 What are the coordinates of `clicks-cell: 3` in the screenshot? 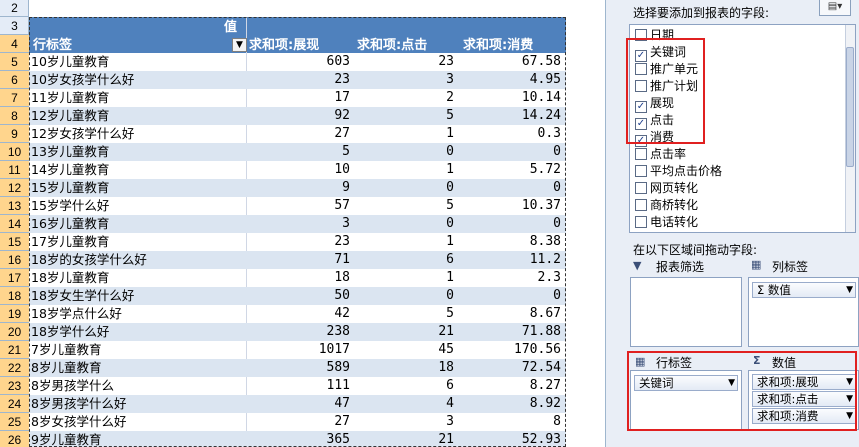 It's located at (405, 422).